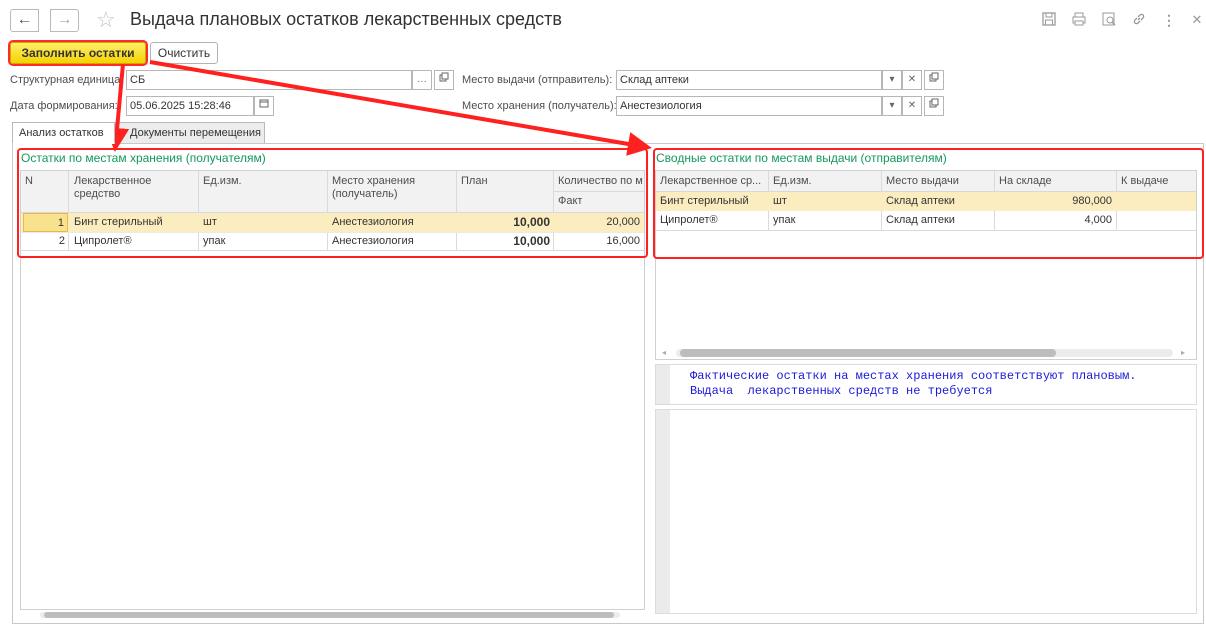 This screenshot has height=624, width=1206. I want to click on arrow-to-left-table, so click(117, 107).